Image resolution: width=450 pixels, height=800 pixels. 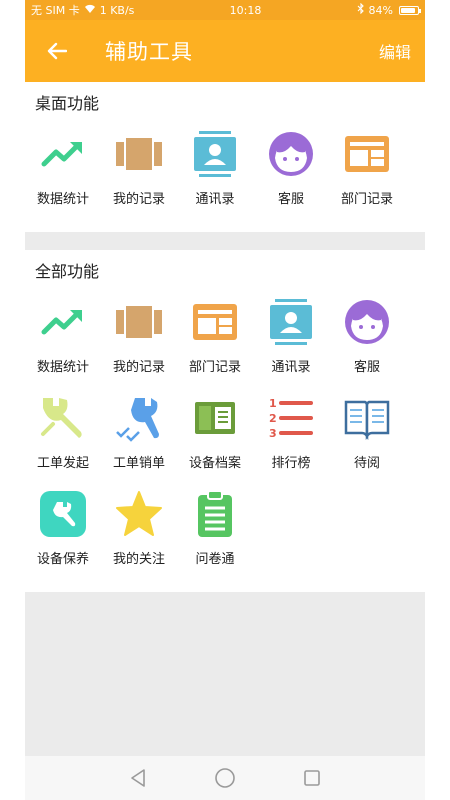 I want to click on arrow-left-icon, so click(x=57, y=51).